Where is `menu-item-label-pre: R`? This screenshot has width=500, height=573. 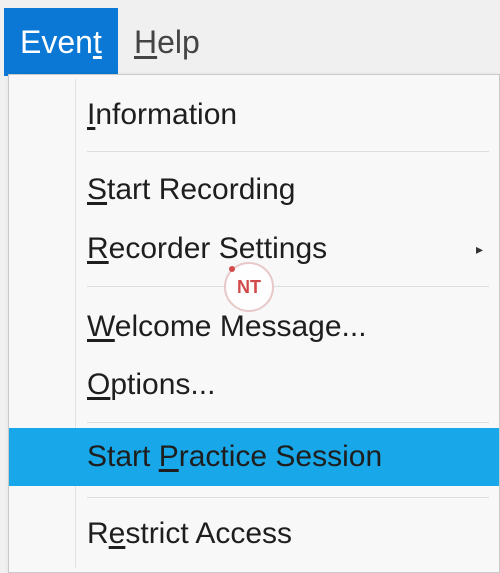 menu-item-label-pre: R is located at coordinates (98, 533).